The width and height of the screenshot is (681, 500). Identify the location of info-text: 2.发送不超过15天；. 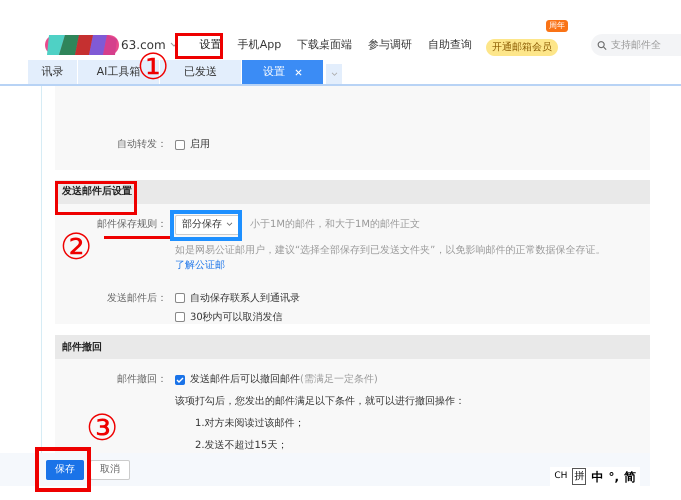
(241, 445).